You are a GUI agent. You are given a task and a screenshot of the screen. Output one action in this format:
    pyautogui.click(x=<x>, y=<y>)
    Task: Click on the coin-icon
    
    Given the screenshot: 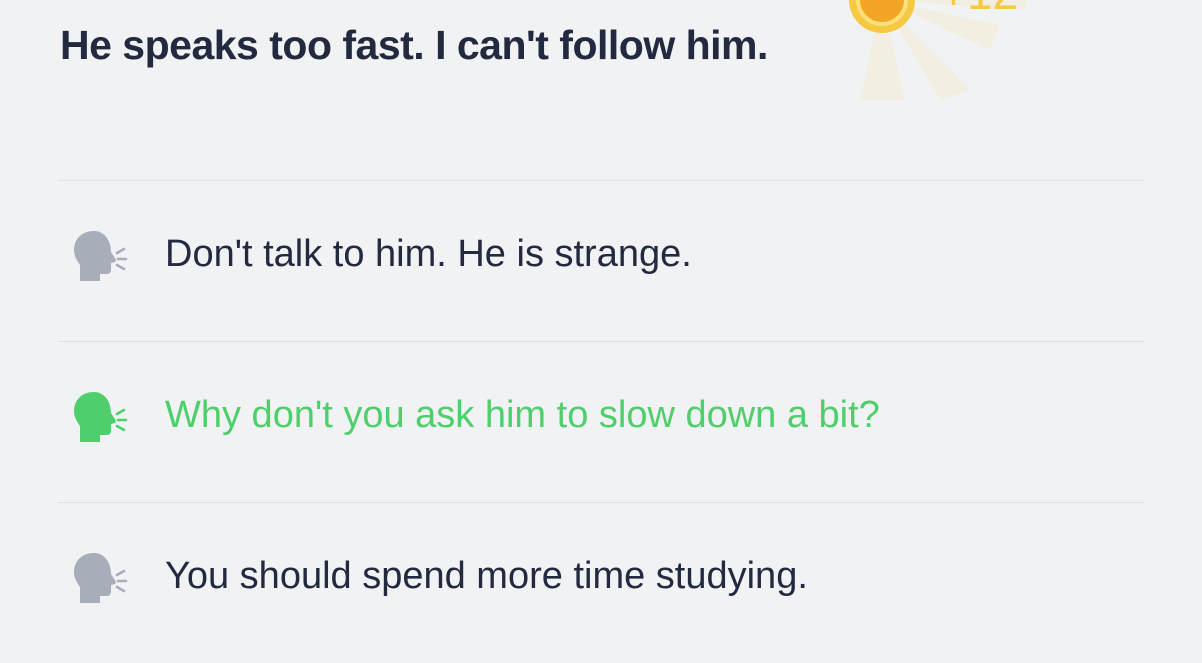 What is the action you would take?
    pyautogui.click(x=882, y=16)
    